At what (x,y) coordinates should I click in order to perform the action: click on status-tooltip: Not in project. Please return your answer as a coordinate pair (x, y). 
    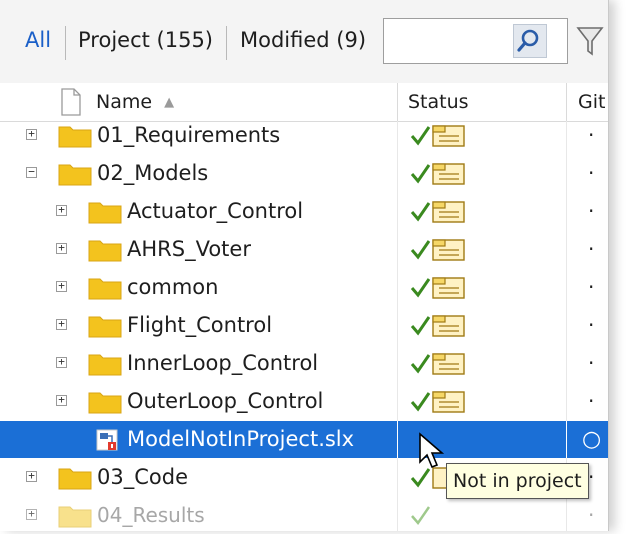
    Looking at the image, I should click on (517, 481).